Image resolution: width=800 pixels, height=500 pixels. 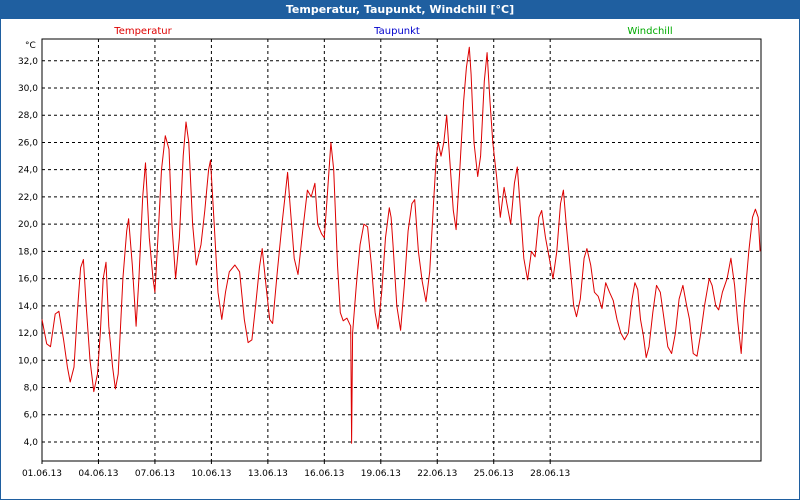 I want to click on y-tick-label: 12,0, so click(x=28, y=334).